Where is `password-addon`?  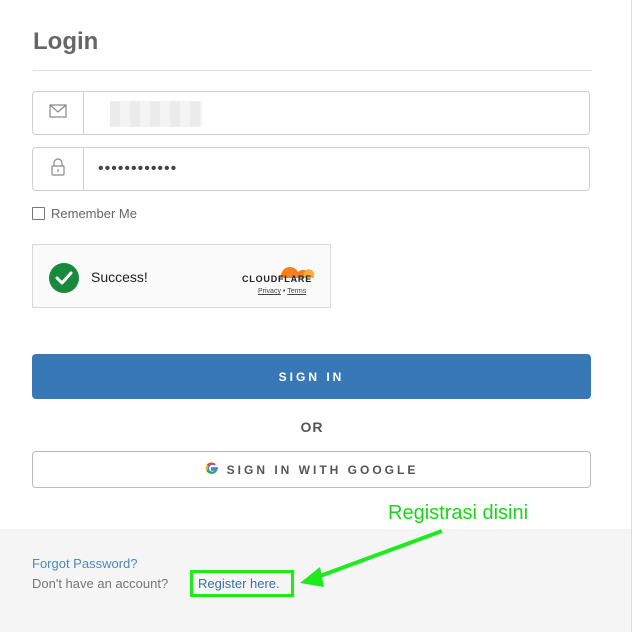
password-addon is located at coordinates (58, 169).